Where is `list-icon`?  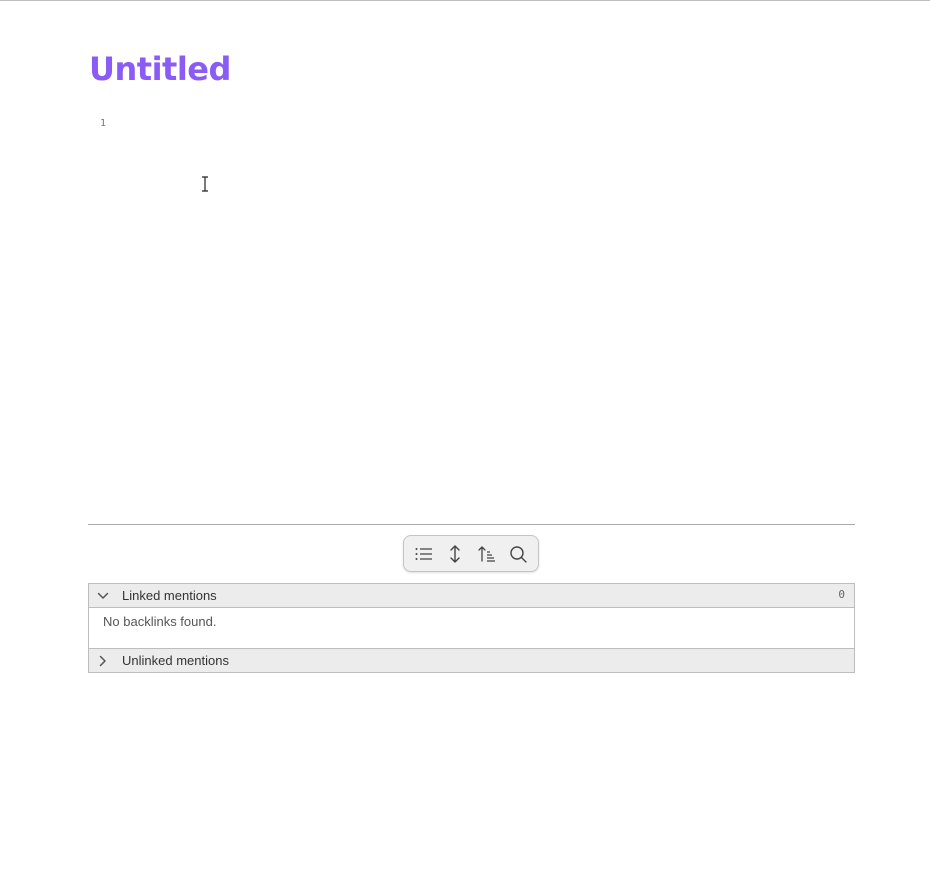 list-icon is located at coordinates (423, 553).